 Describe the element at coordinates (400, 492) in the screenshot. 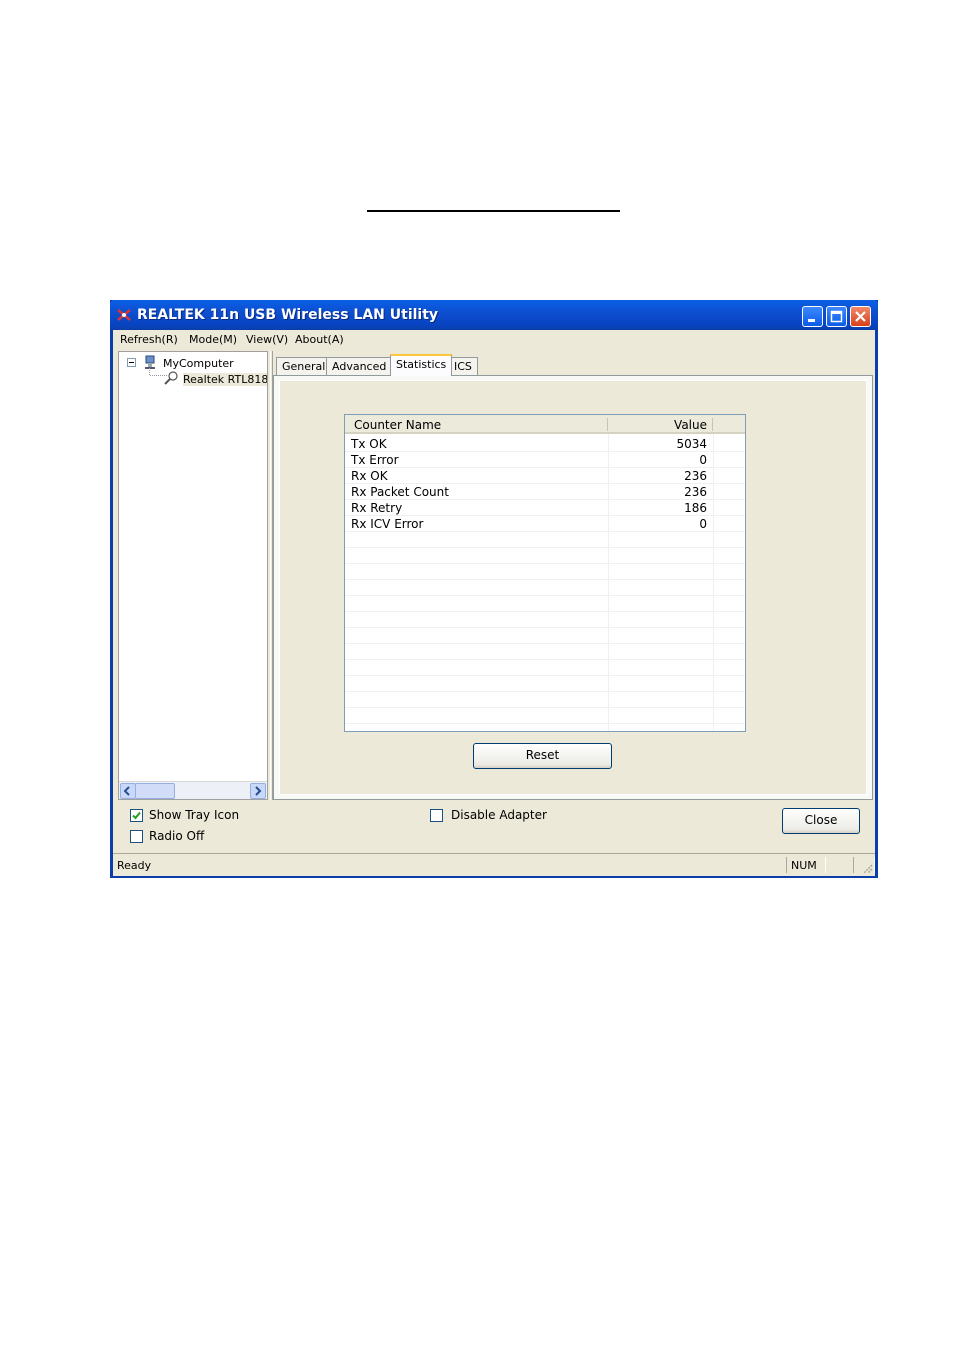

I see `counter-name-cell: Rx Packet Count` at that location.